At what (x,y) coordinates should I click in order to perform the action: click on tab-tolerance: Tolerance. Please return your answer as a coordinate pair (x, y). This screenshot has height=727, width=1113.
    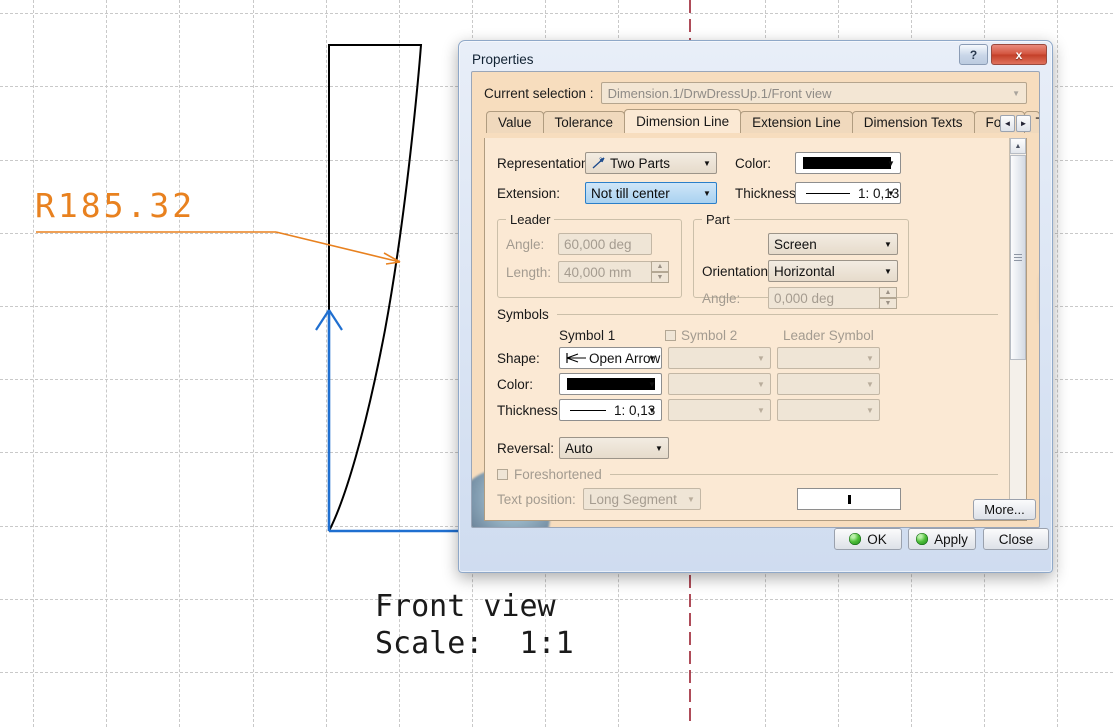
    Looking at the image, I should click on (584, 122).